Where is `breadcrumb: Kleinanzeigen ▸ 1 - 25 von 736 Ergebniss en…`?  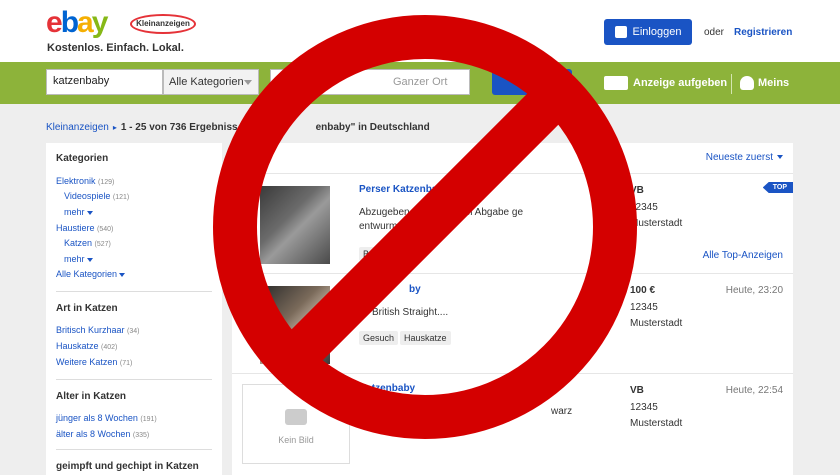 breadcrumb: Kleinanzeigen ▸ 1 - 25 von 736 Ergebniss en… is located at coordinates (238, 127).